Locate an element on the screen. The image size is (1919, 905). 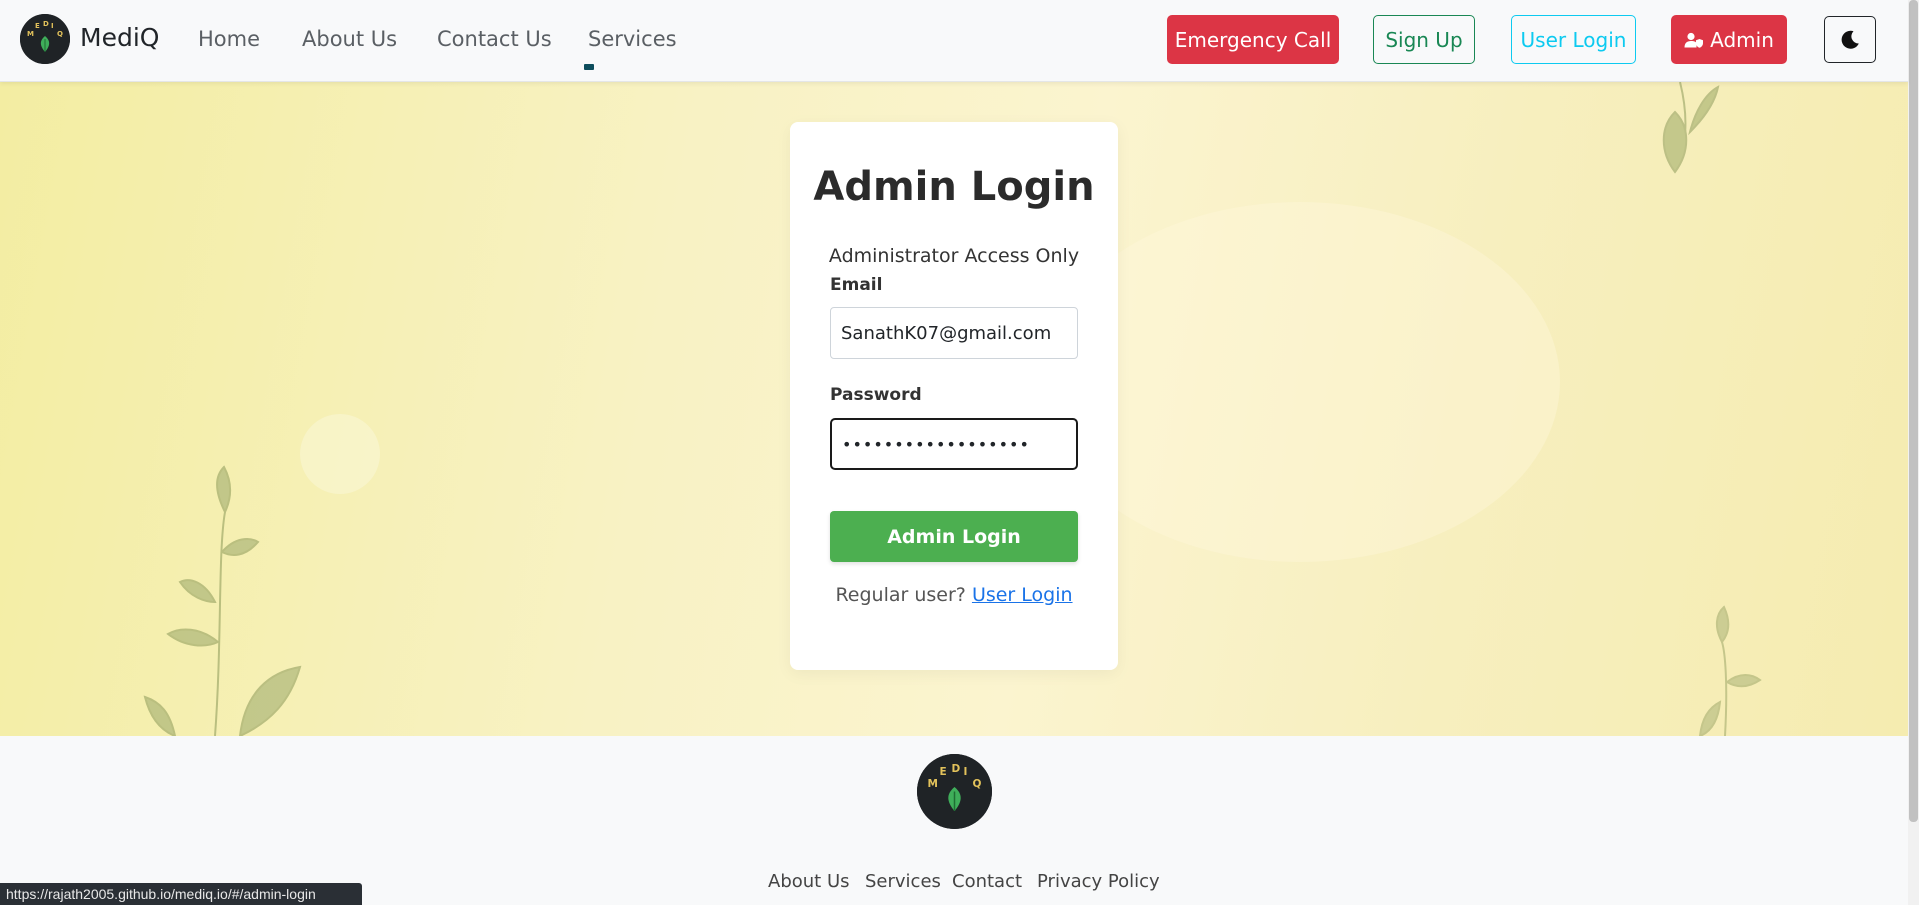
footer-link-services: Services is located at coordinates (903, 881).